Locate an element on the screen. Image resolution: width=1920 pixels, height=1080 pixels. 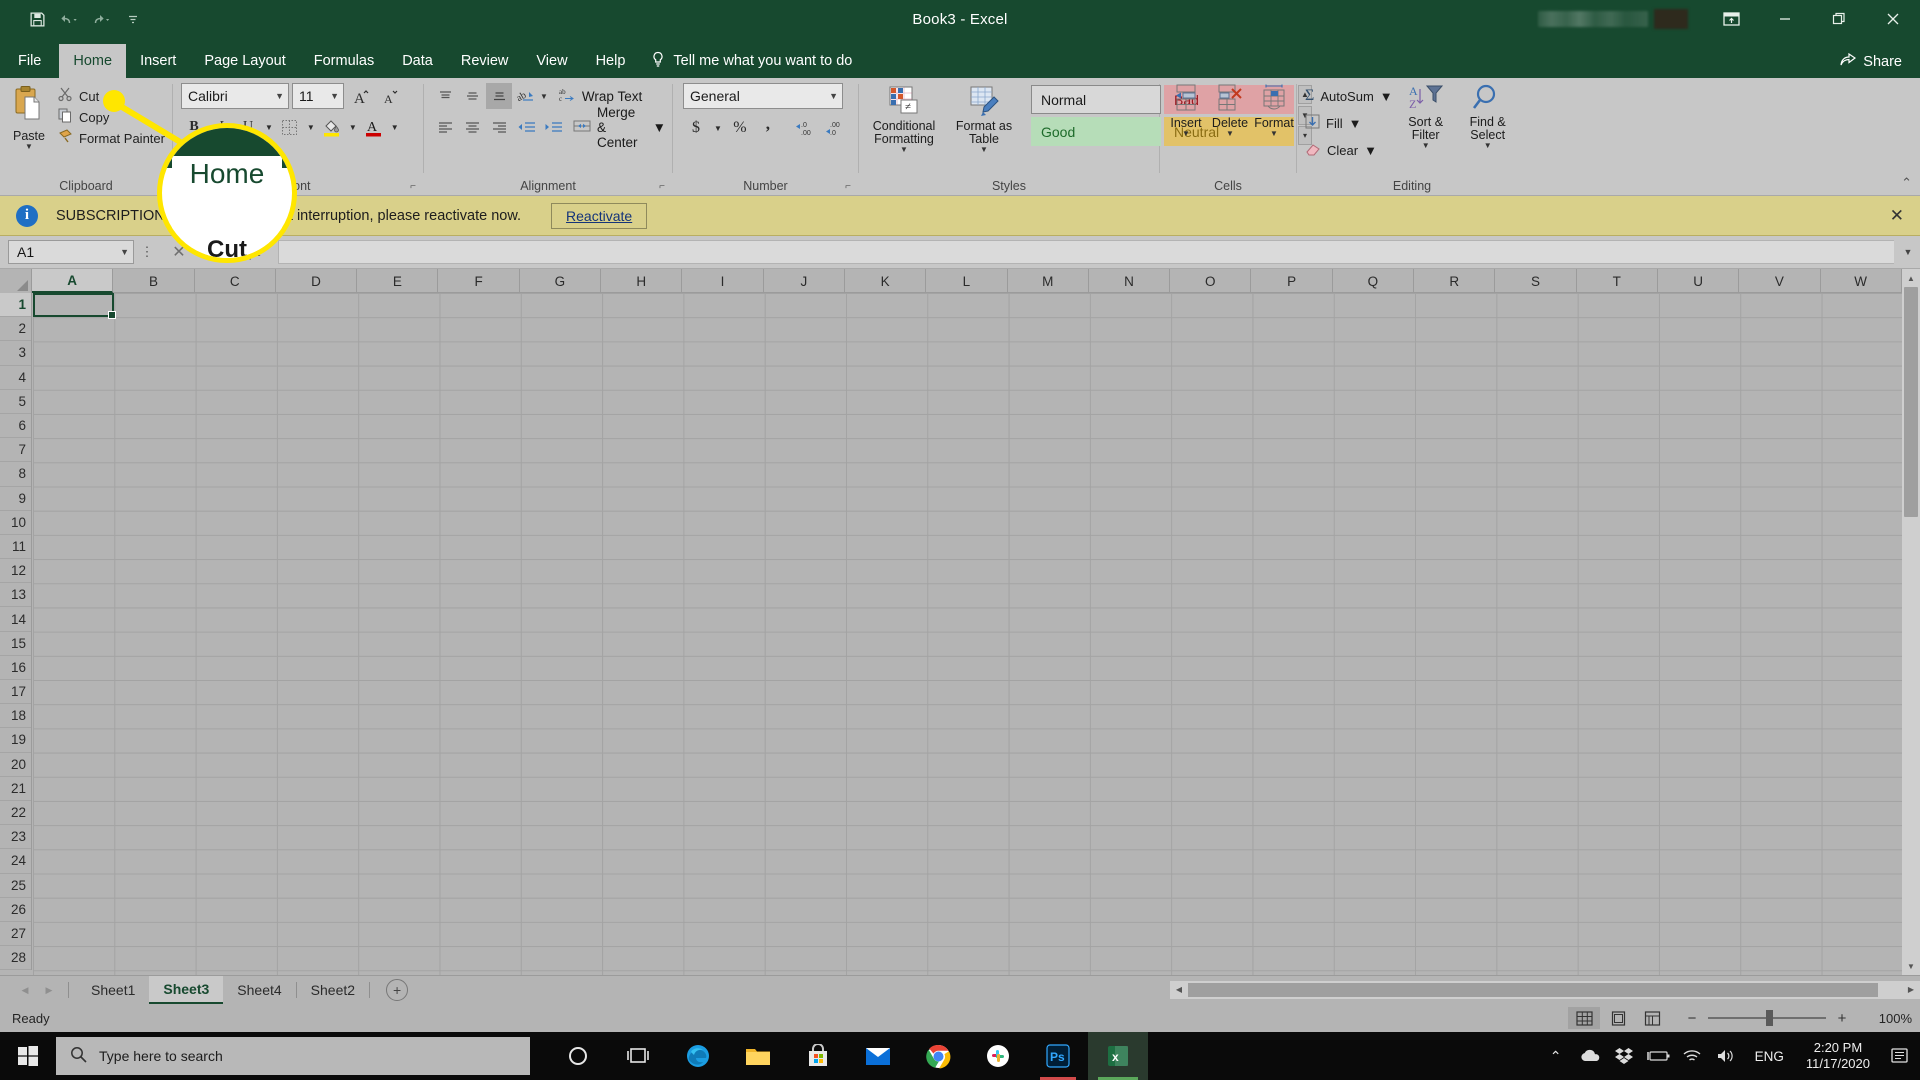
vertical-scroll-thumb is located at coordinates (1911, 402).